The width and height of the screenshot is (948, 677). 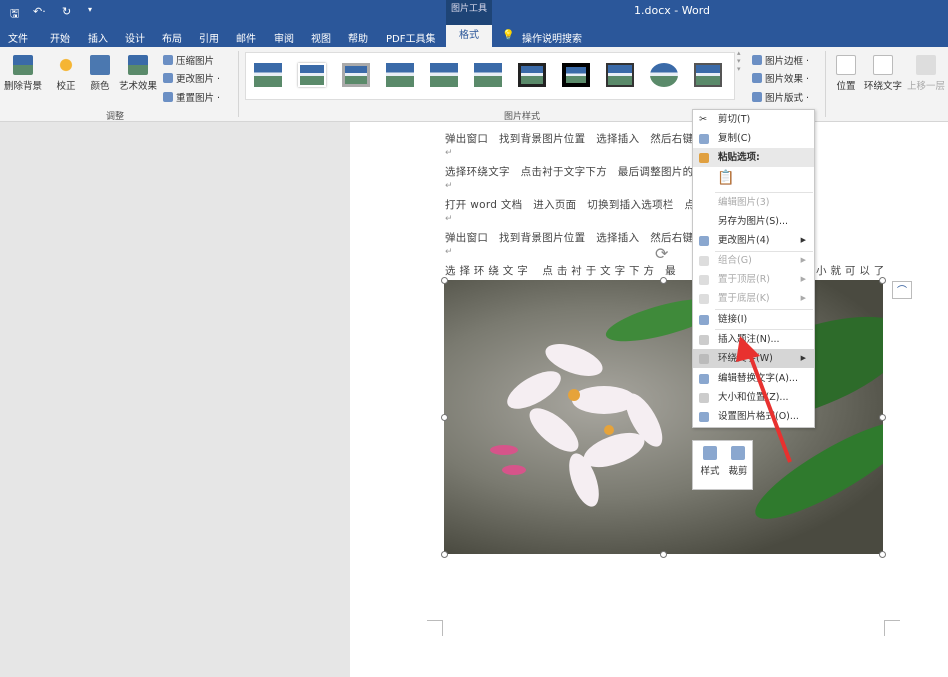 What do you see at coordinates (18, 37) in the screenshot?
I see `tab-file: 文件` at bounding box center [18, 37].